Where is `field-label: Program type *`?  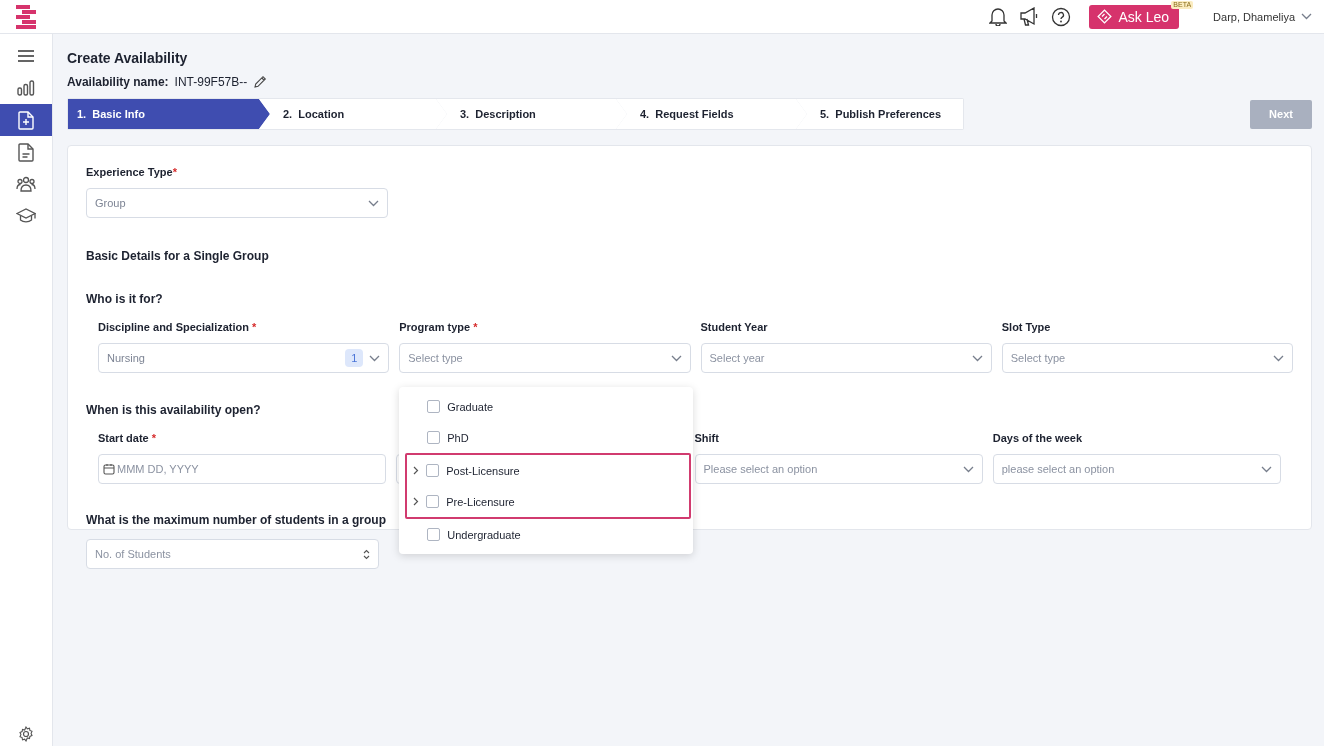
field-label: Program type * is located at coordinates (439, 327).